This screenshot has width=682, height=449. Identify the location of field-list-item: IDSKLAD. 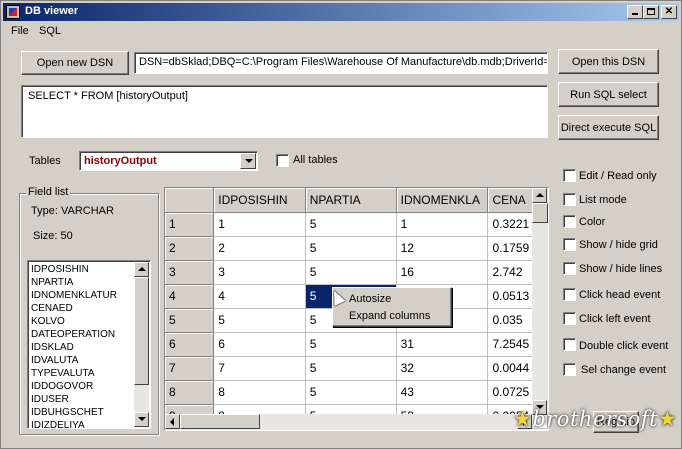
(83, 347).